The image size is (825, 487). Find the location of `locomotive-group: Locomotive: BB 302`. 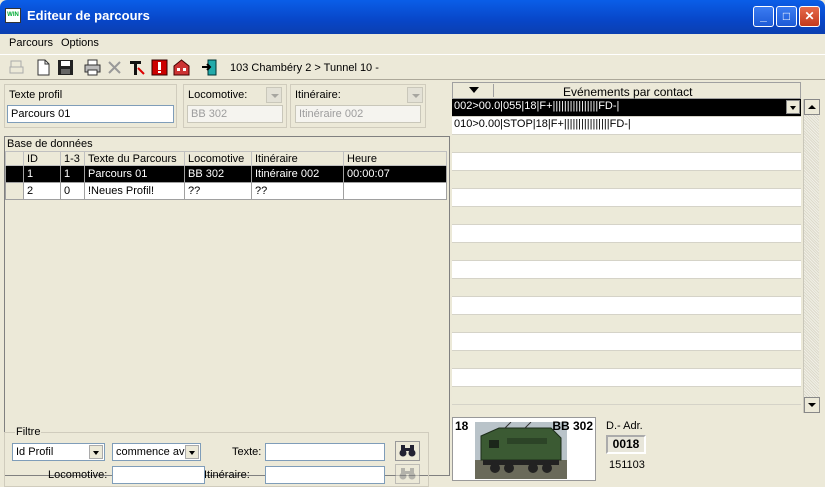

locomotive-group: Locomotive: BB 302 is located at coordinates (235, 106).